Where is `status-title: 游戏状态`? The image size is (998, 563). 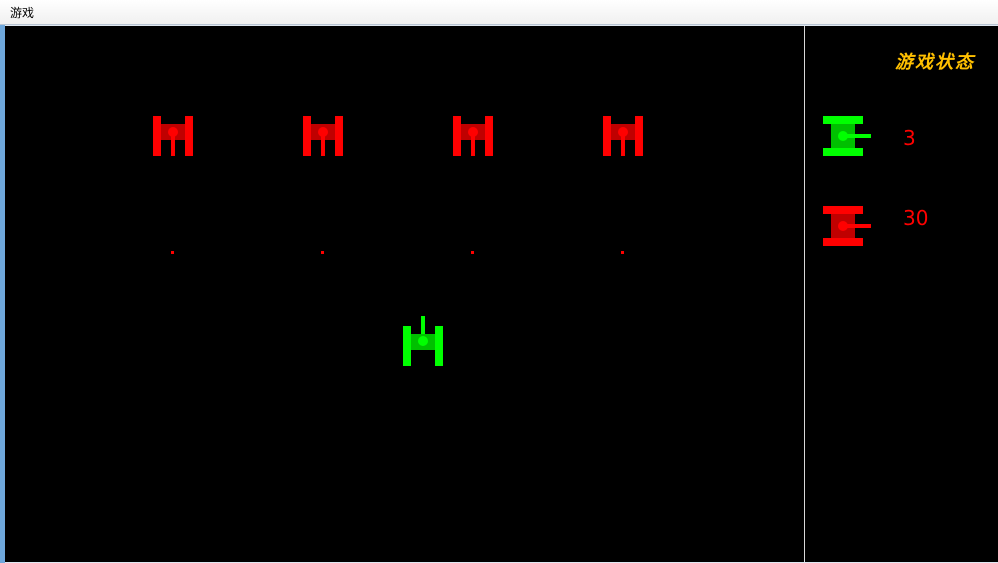
status-title: 游戏状态 is located at coordinates (935, 62).